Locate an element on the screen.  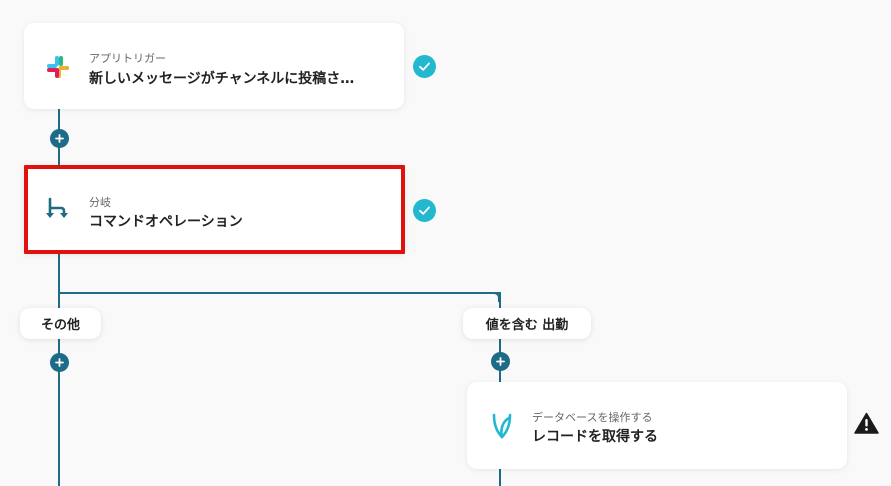
connector-right-continue is located at coordinates (500, 477).